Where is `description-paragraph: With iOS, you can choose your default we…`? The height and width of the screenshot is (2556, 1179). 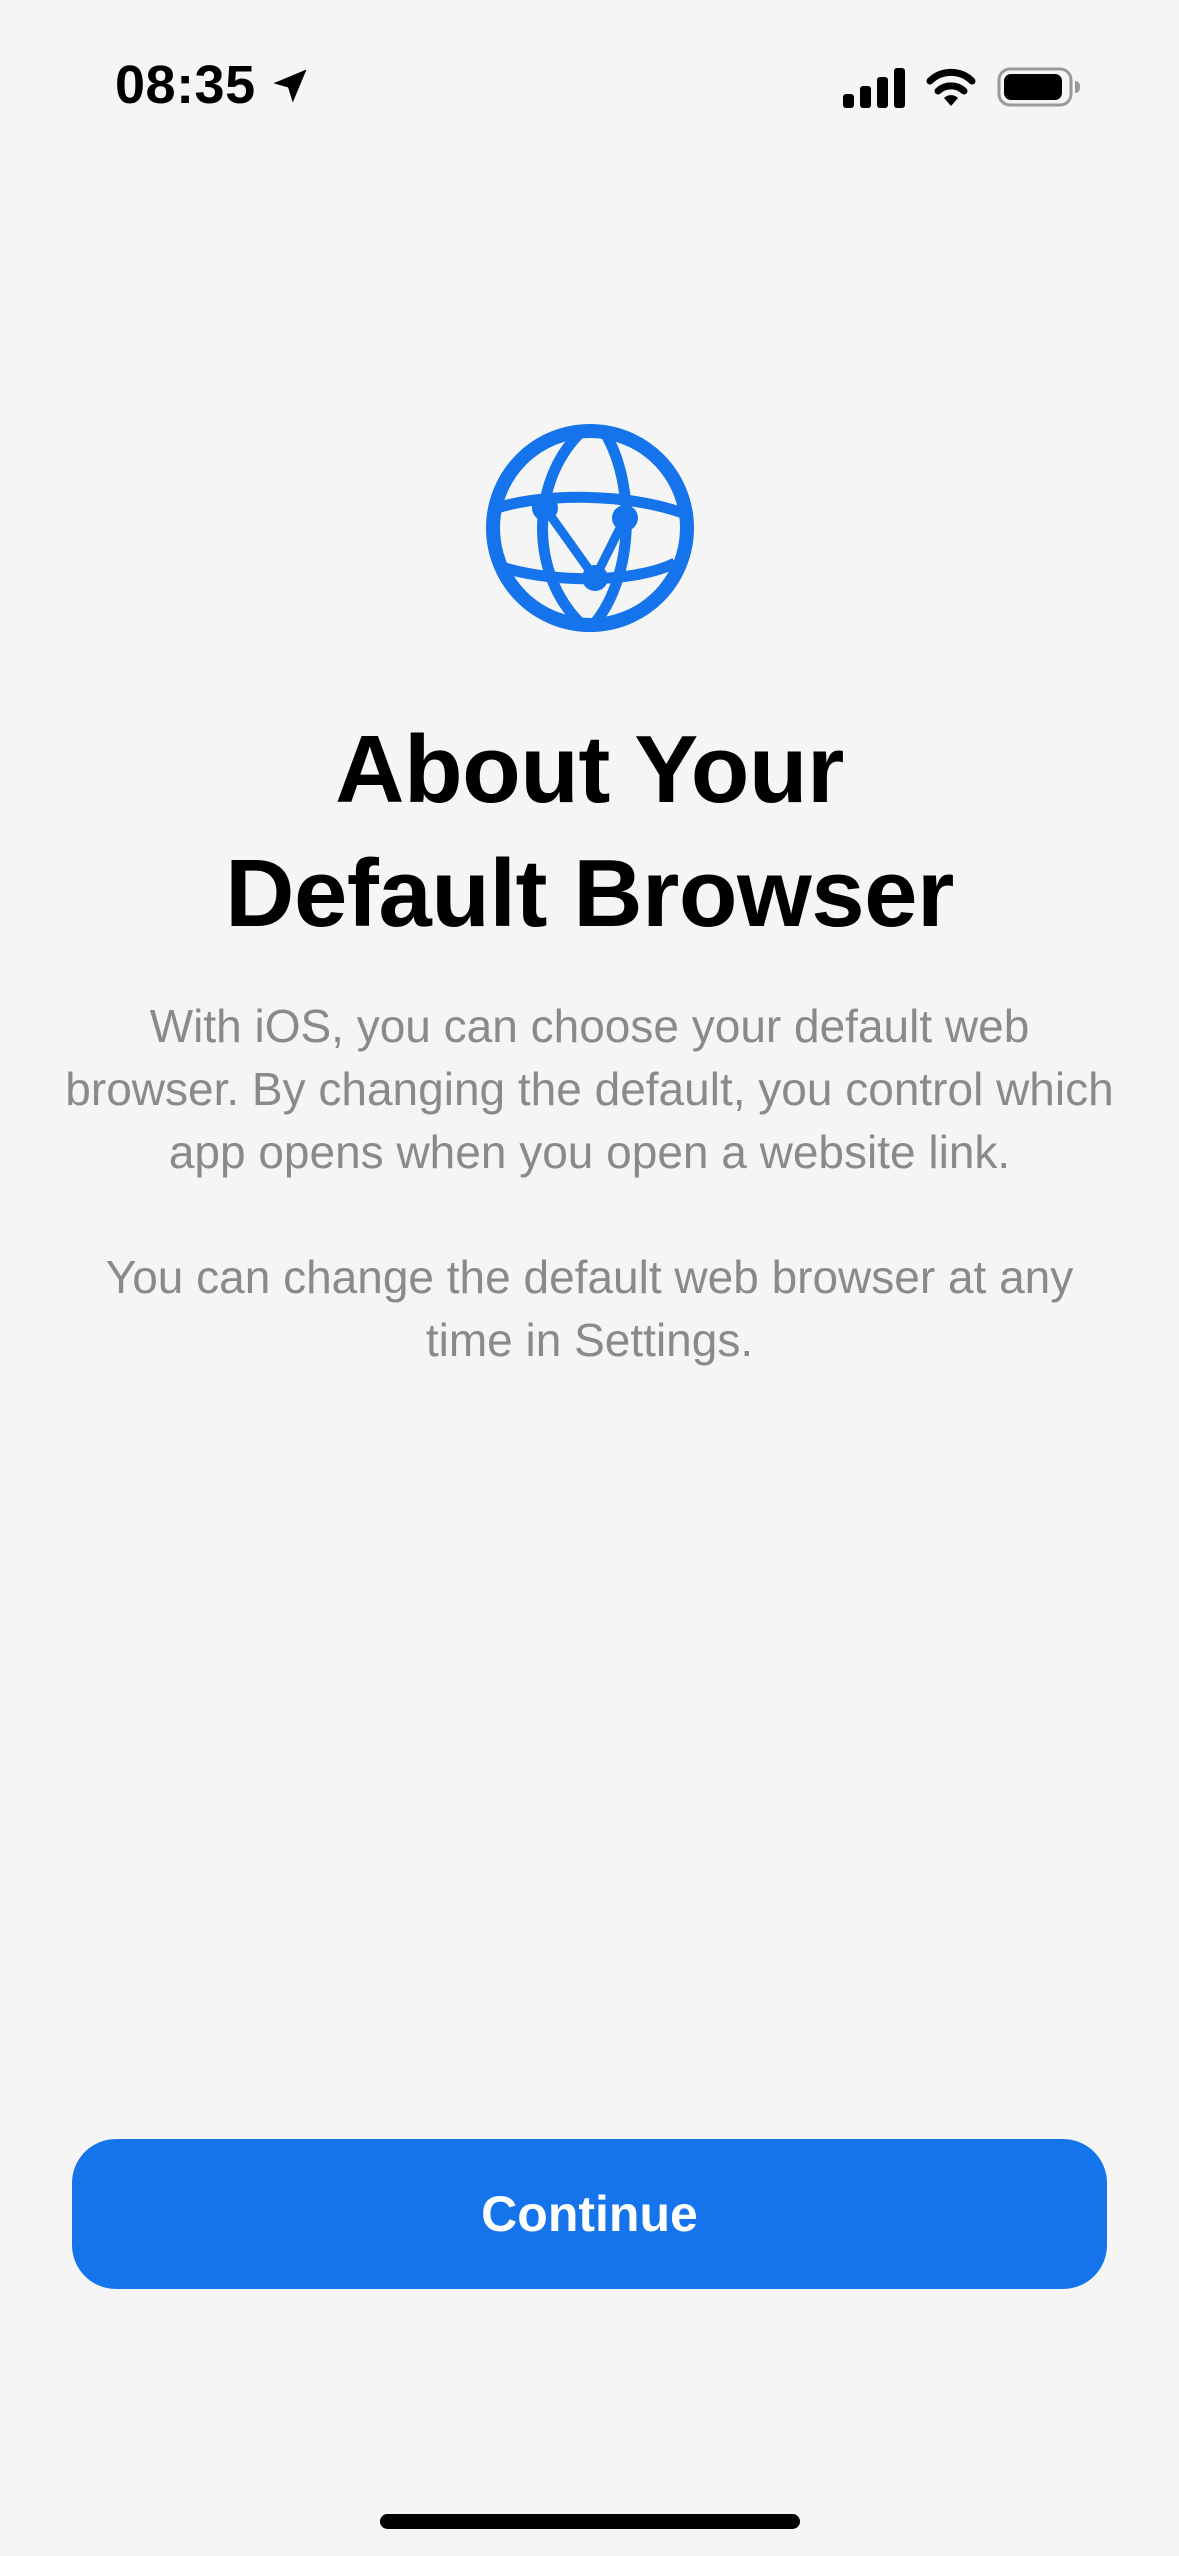
description-paragraph: With iOS, you can choose your default we… is located at coordinates (589, 1089).